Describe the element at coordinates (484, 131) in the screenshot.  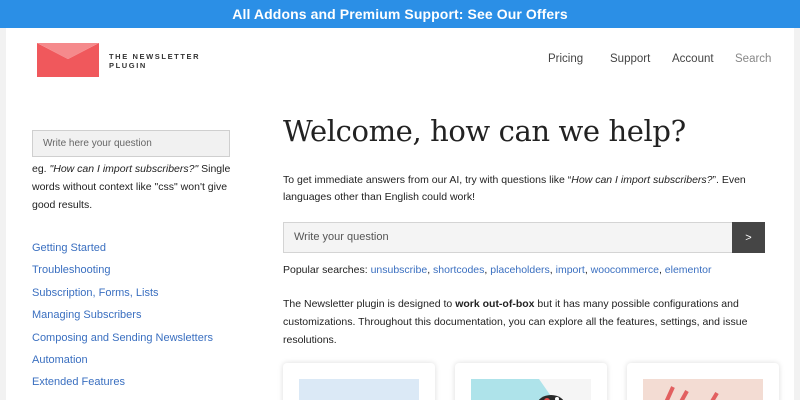
I see `page-title: Welcome, how can we help?` at that location.